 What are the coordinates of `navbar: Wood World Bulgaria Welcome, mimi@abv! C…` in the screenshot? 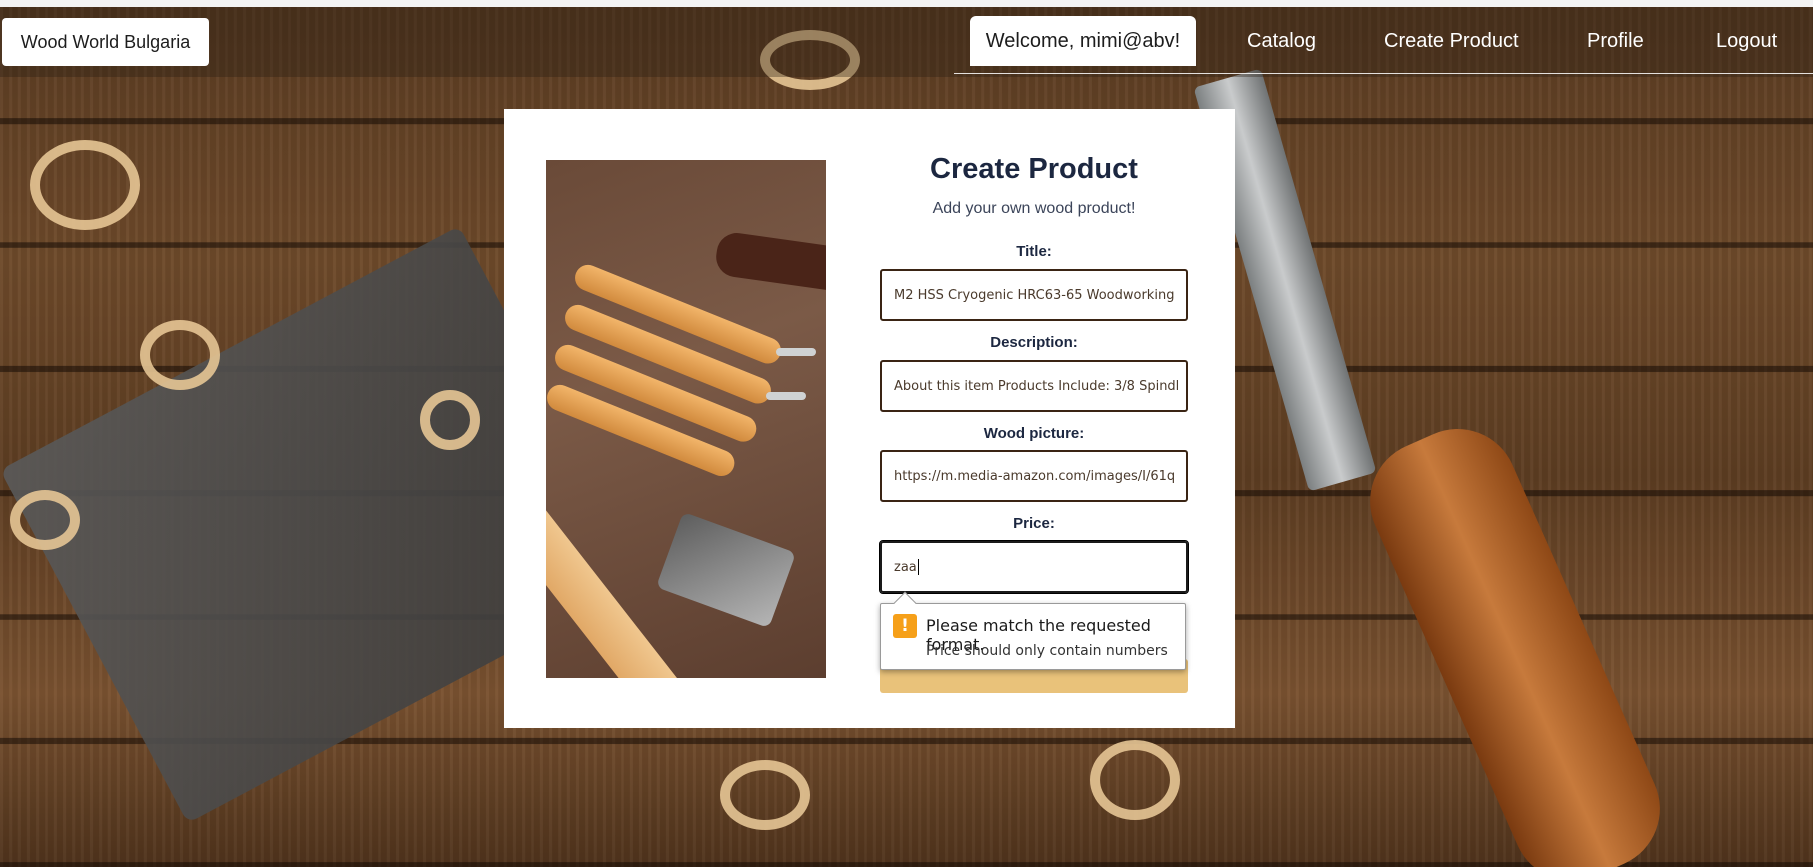 It's located at (906, 42).